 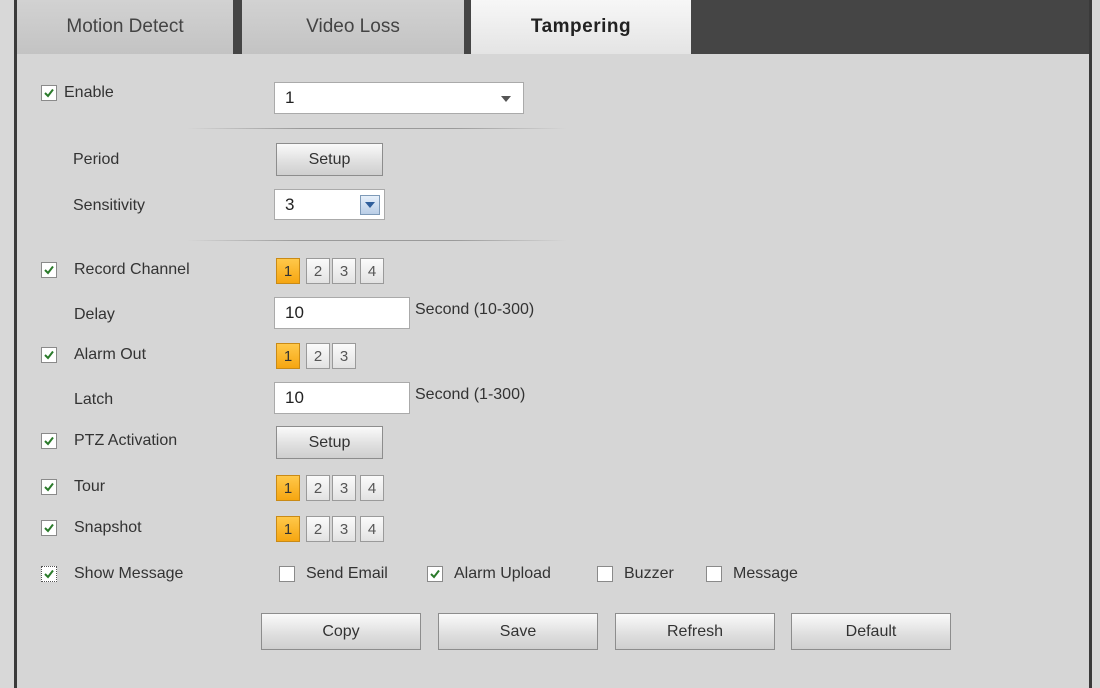 I want to click on tour-1: 1, so click(x=288, y=488).